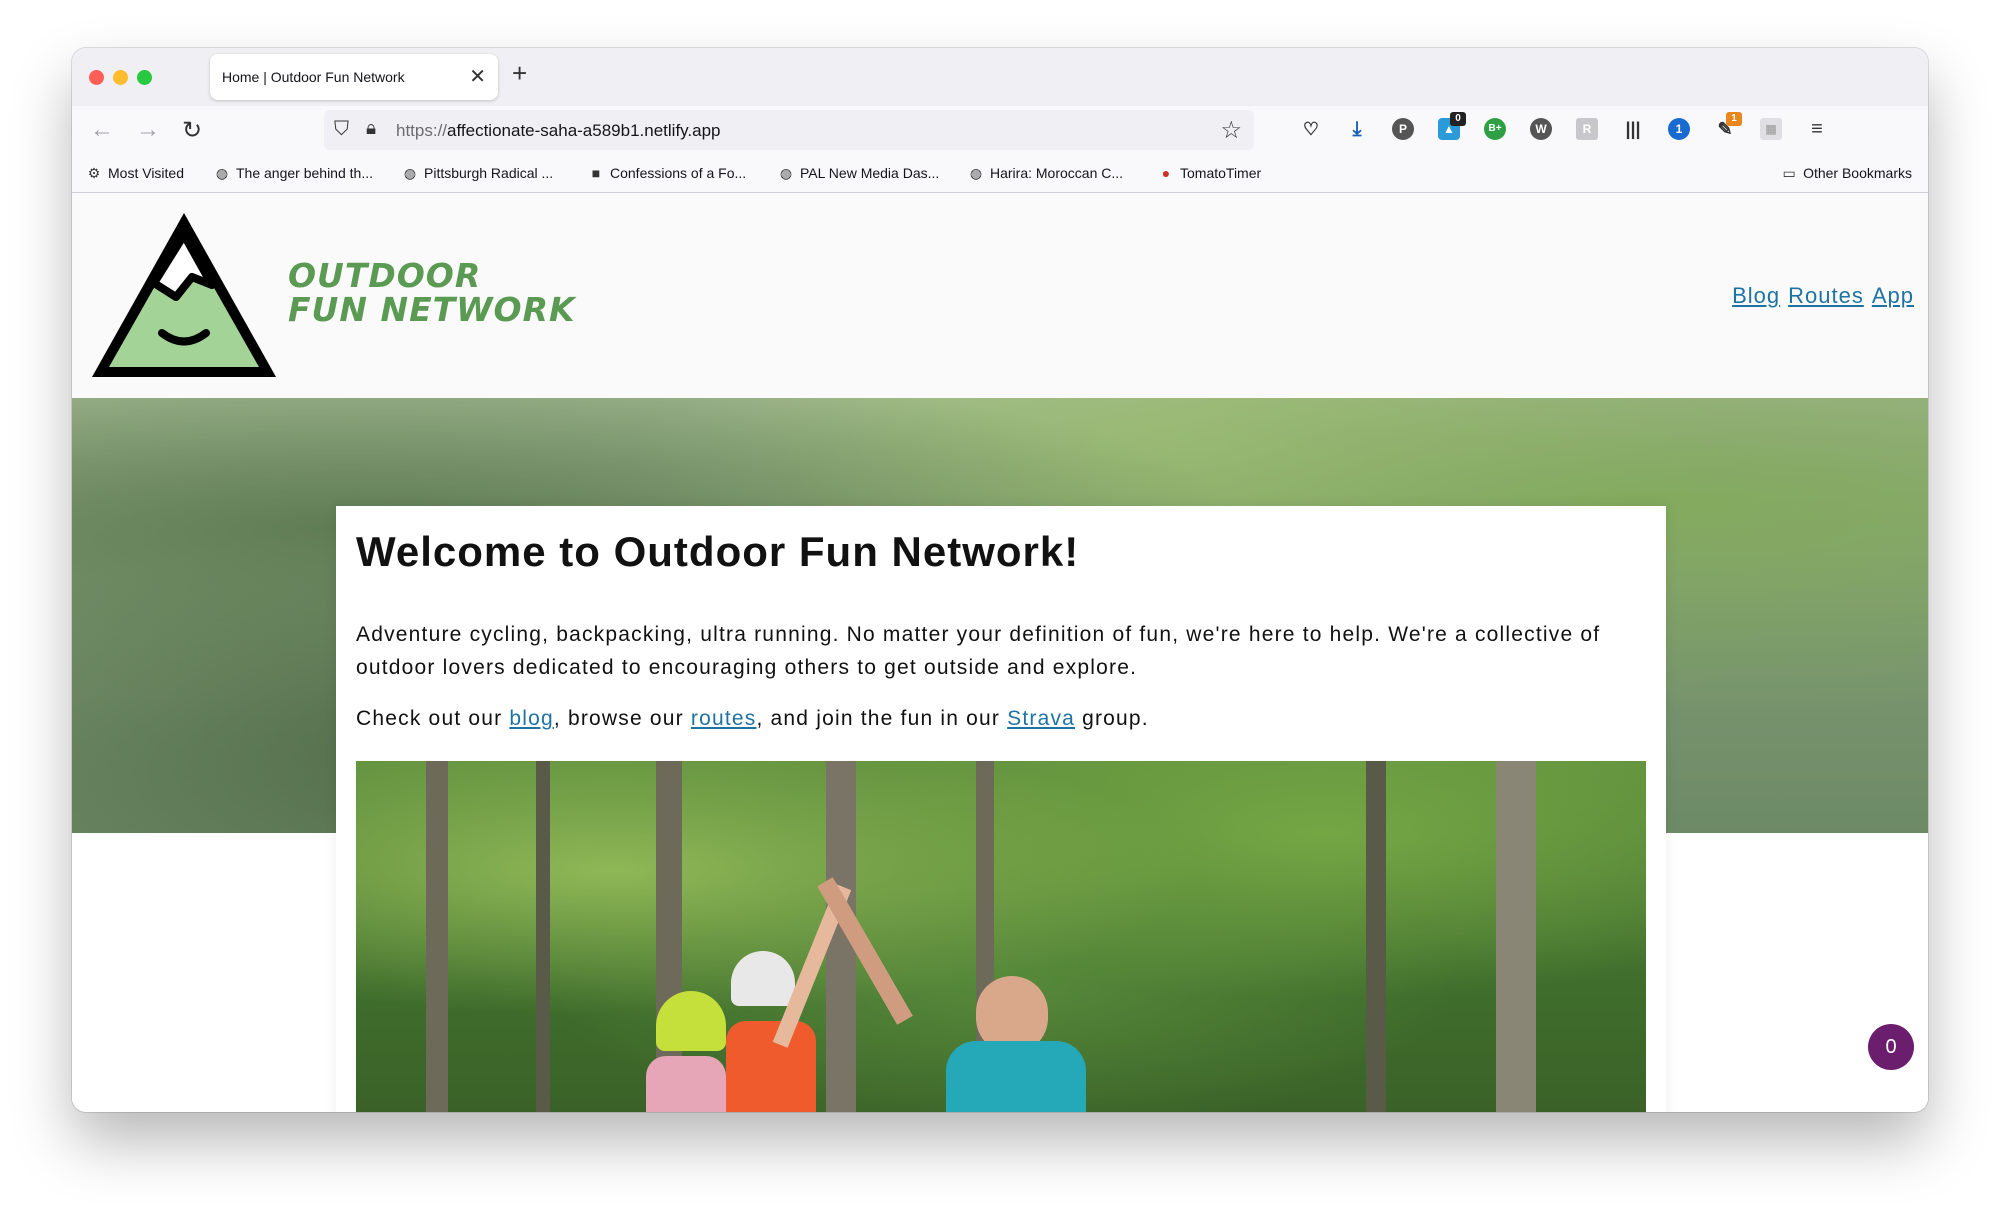 This screenshot has width=2000, height=1206. Describe the element at coordinates (102, 130) in the screenshot. I see `back-icon: ←` at that location.